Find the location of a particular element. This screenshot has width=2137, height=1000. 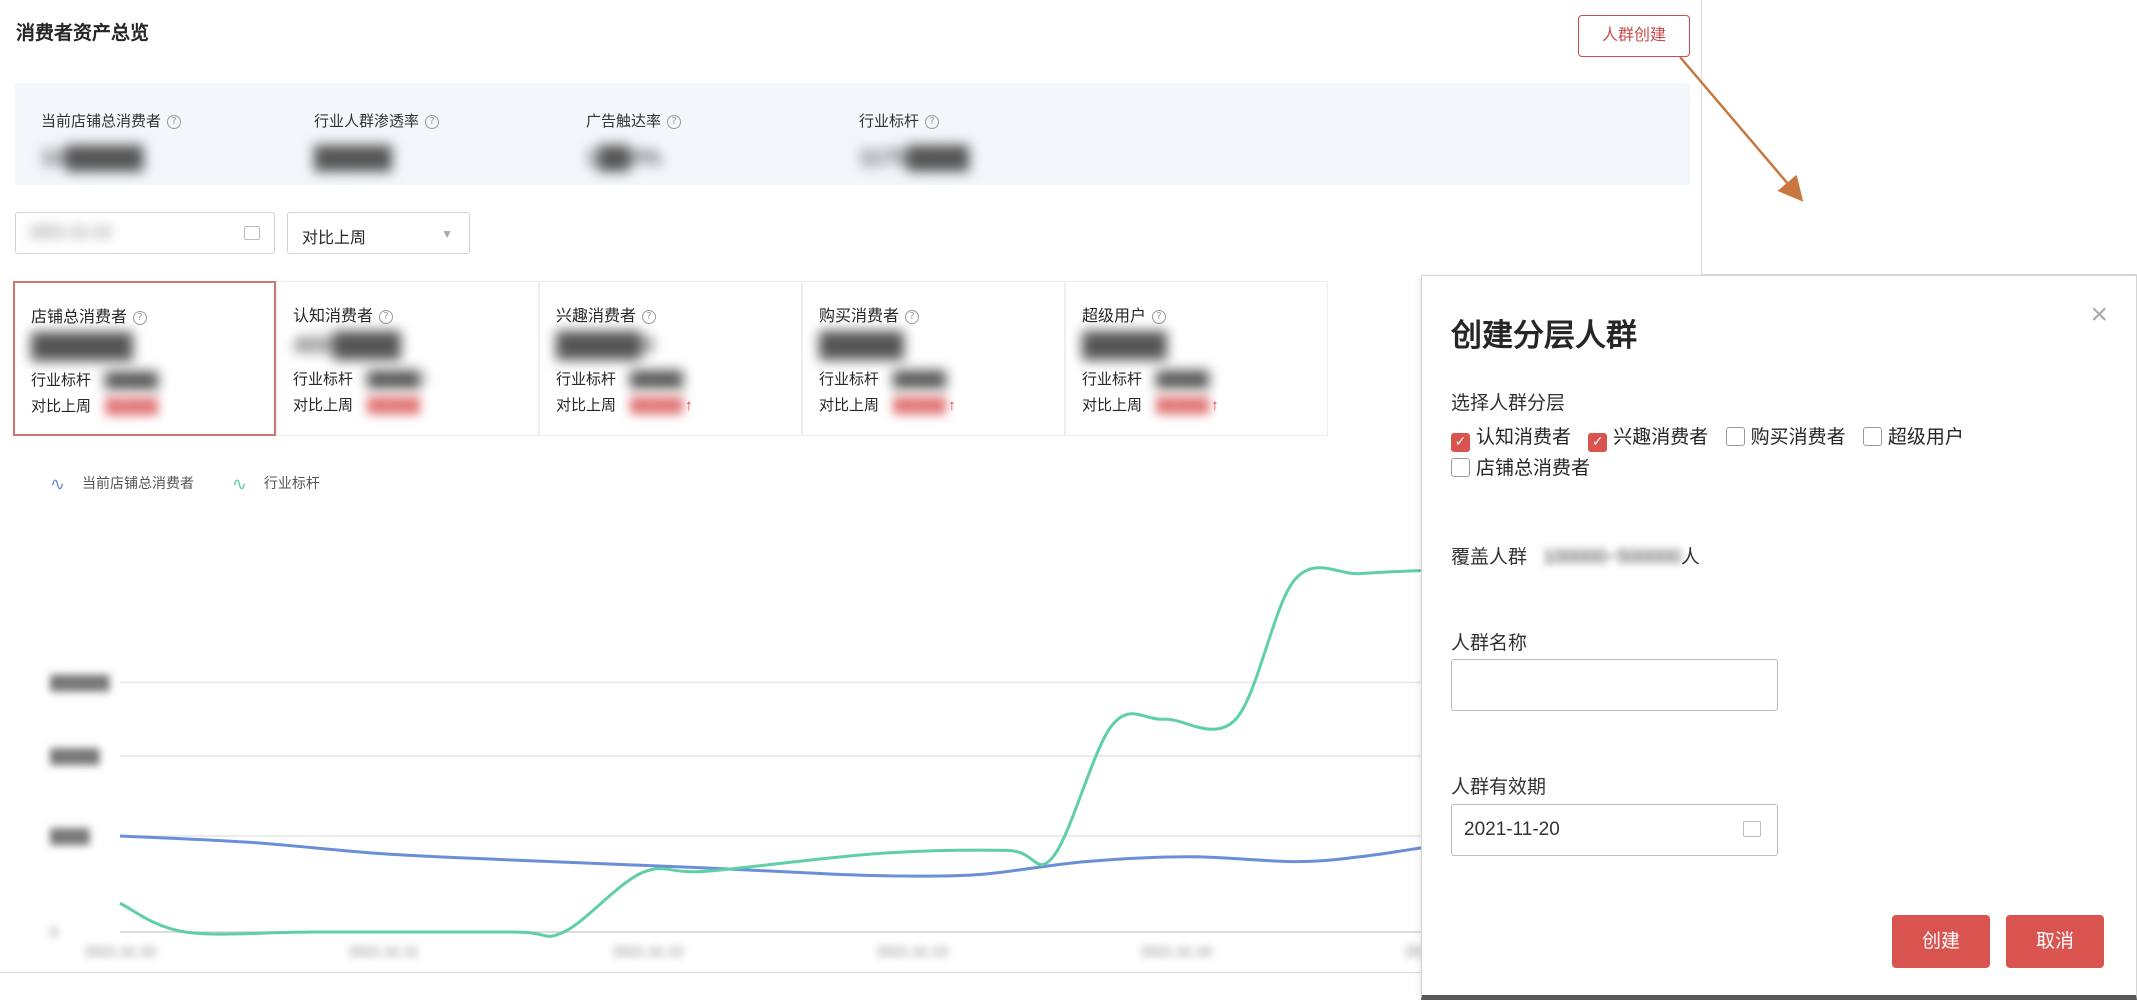

chart-legend: ∿ 当前店铺总消费者 ∿ 行业标杆 is located at coordinates (202, 484).